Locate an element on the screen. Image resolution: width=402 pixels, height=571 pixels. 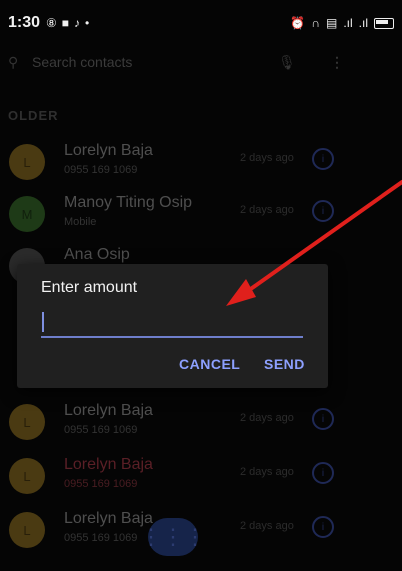
status-system-icons: ⏰ ∩ ▤ .ıl .ıl is located at coordinates (342, 23).